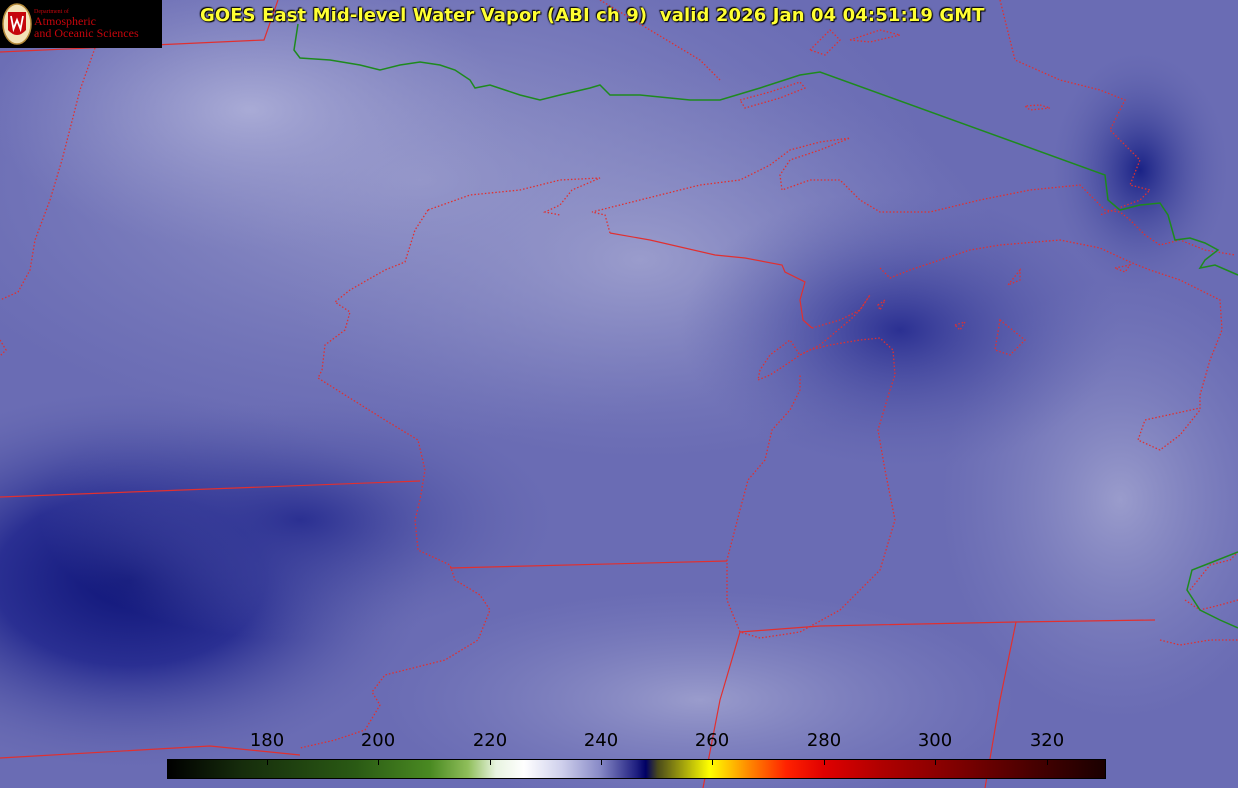  I want to click on logo-line-2: and Oceanic Sciences, so click(86, 33).